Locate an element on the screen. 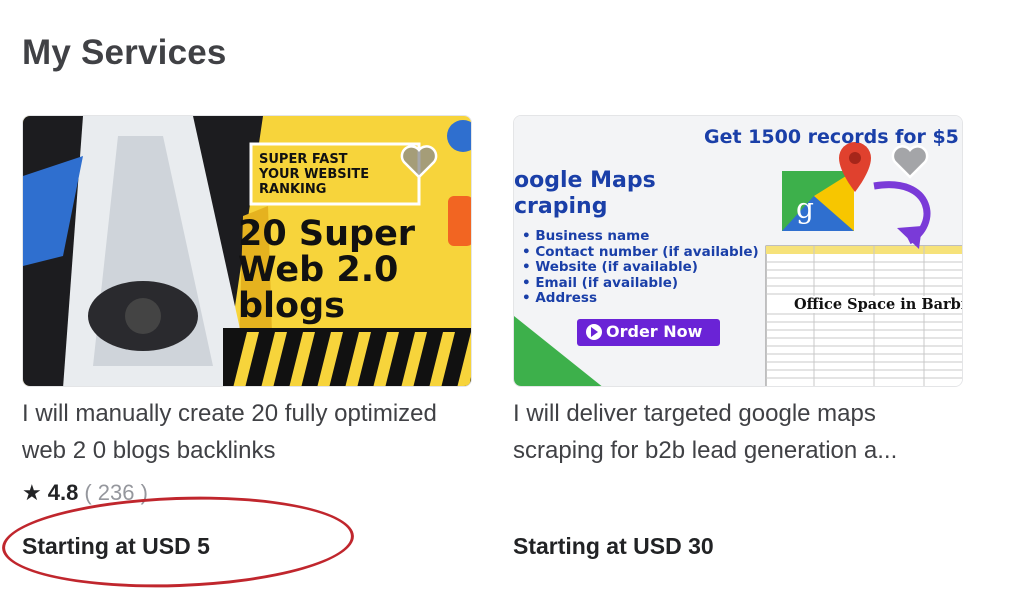  bullet-item: • Address is located at coordinates (559, 298).